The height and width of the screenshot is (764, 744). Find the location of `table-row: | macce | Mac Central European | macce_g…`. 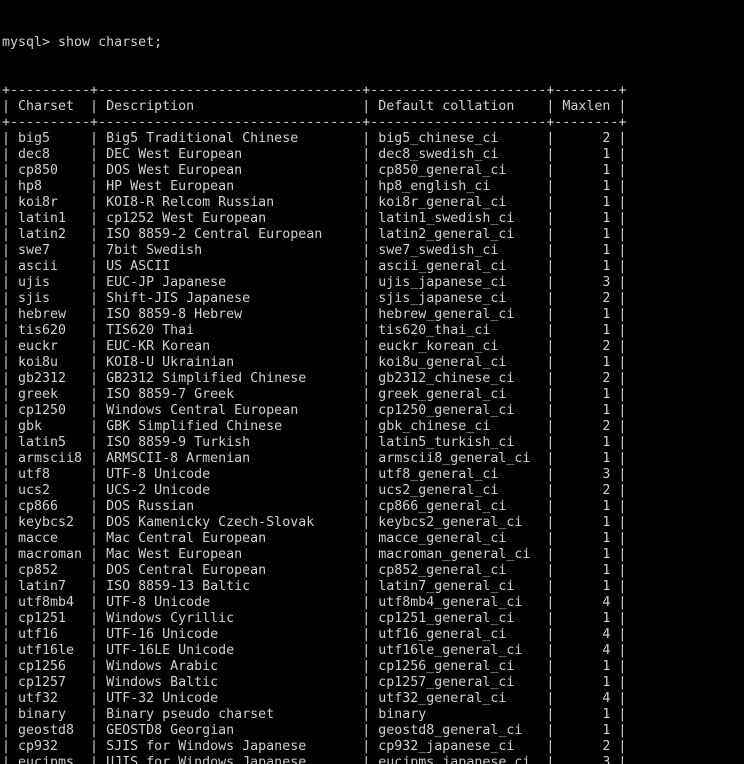

table-row: | macce | Mac Central European | macce_g… is located at coordinates (314, 538).